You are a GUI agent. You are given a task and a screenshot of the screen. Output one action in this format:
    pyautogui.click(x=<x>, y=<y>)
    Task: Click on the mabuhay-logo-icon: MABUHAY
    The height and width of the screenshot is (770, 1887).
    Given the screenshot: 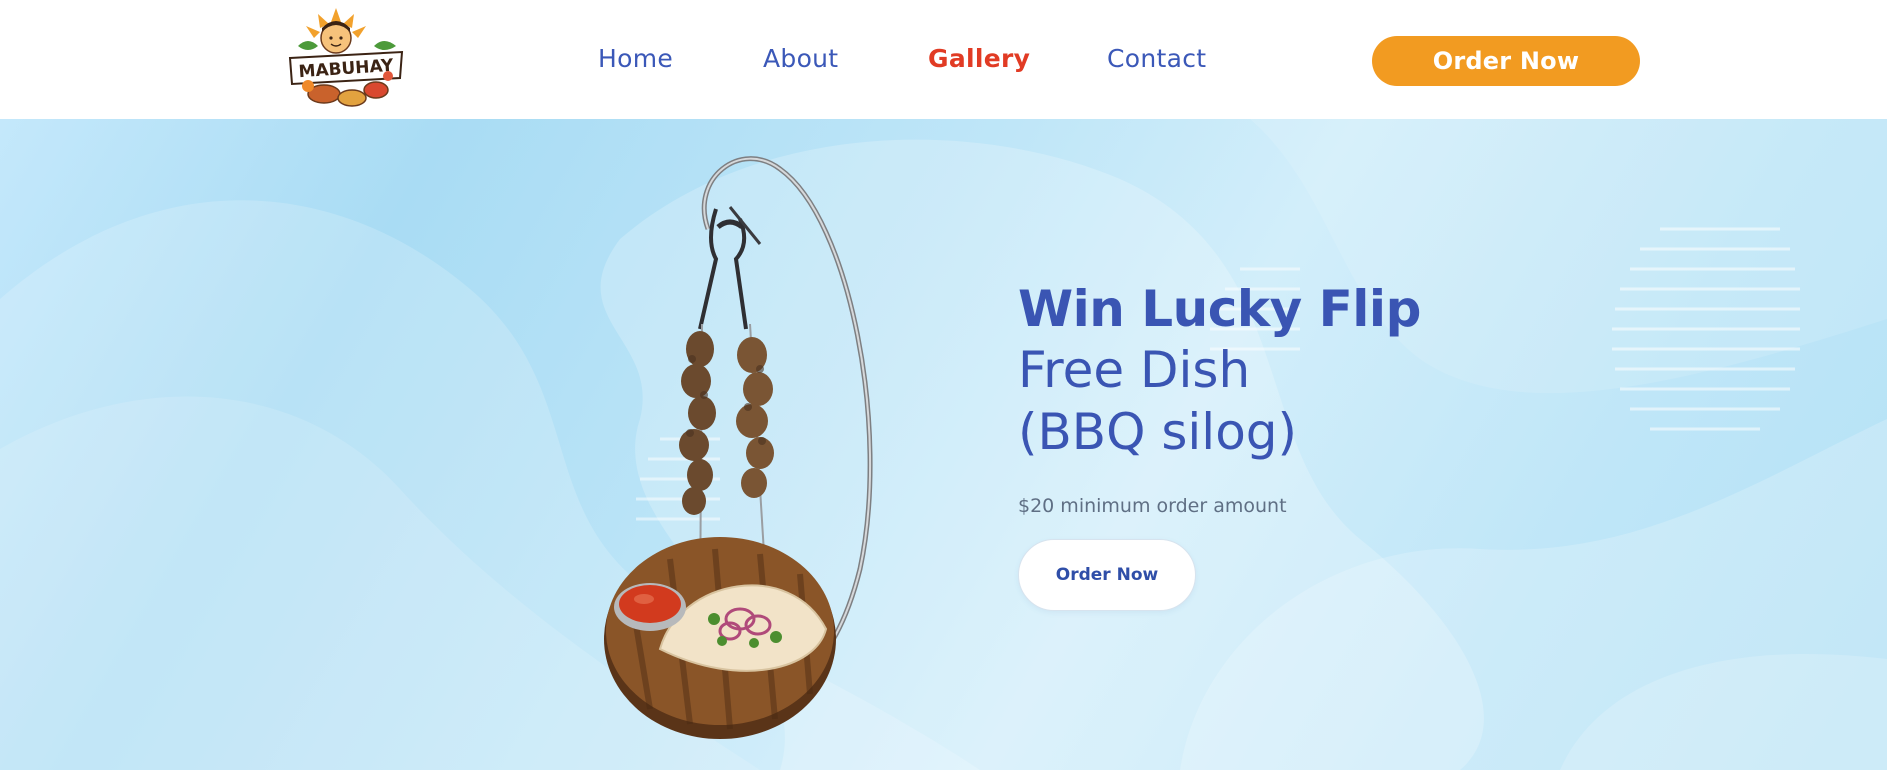 What is the action you would take?
    pyautogui.click(x=346, y=57)
    